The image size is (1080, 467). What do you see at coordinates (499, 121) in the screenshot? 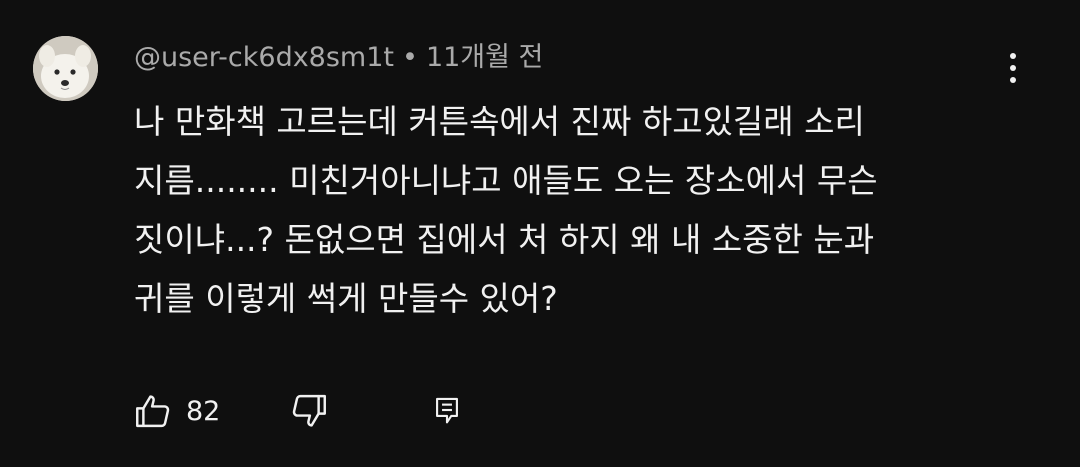
I see `comment-text-line: 나 만화책 고르는데 커튼속에서 진짜 하고있길래 소리` at bounding box center [499, 121].